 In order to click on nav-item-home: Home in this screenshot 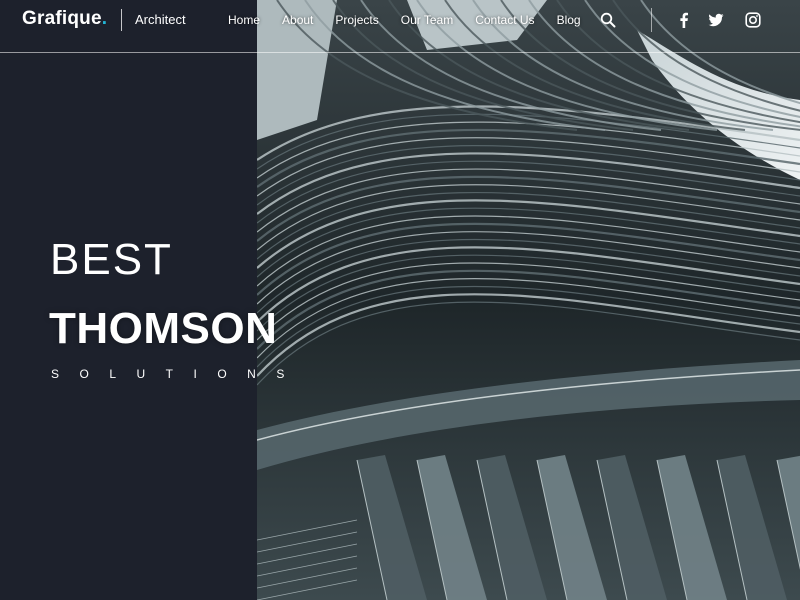, I will do `click(244, 20)`.